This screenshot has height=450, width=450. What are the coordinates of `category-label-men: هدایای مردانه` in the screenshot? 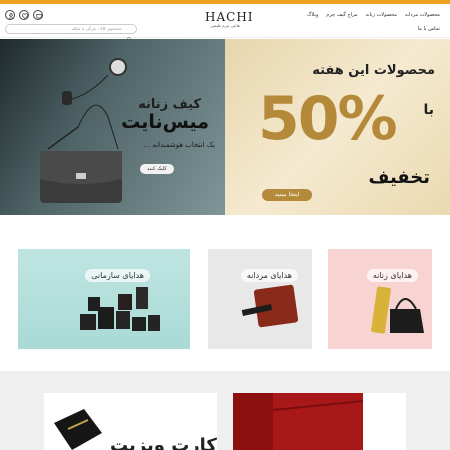 It's located at (269, 275).